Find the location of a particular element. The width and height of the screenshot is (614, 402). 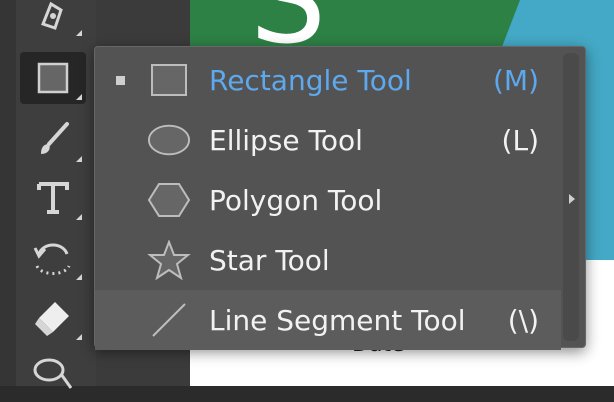

paintbrush-tool-button is located at coordinates (53, 140).